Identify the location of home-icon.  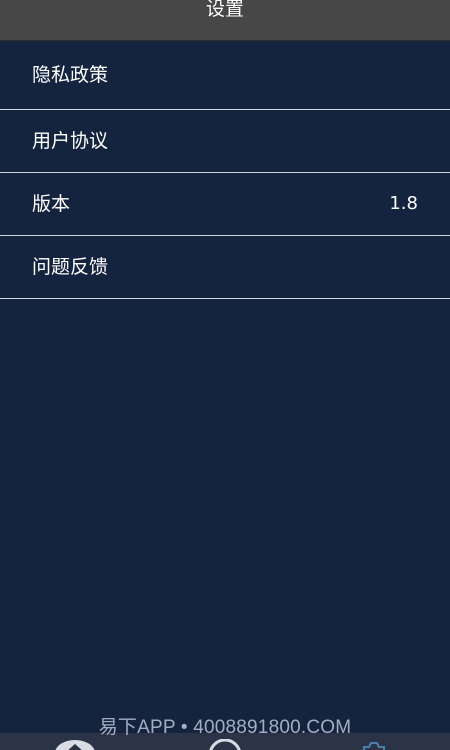
(75, 744).